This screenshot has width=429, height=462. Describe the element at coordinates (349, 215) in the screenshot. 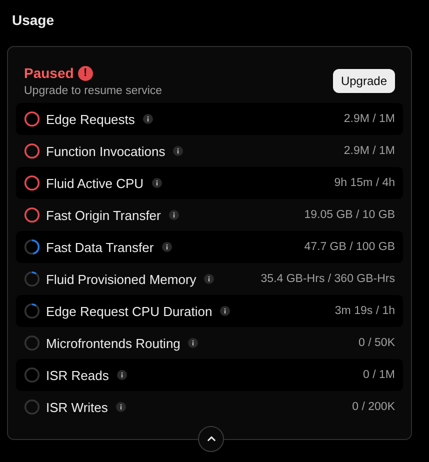

I see `metric-value: 19.05 GB / 10 GB` at that location.